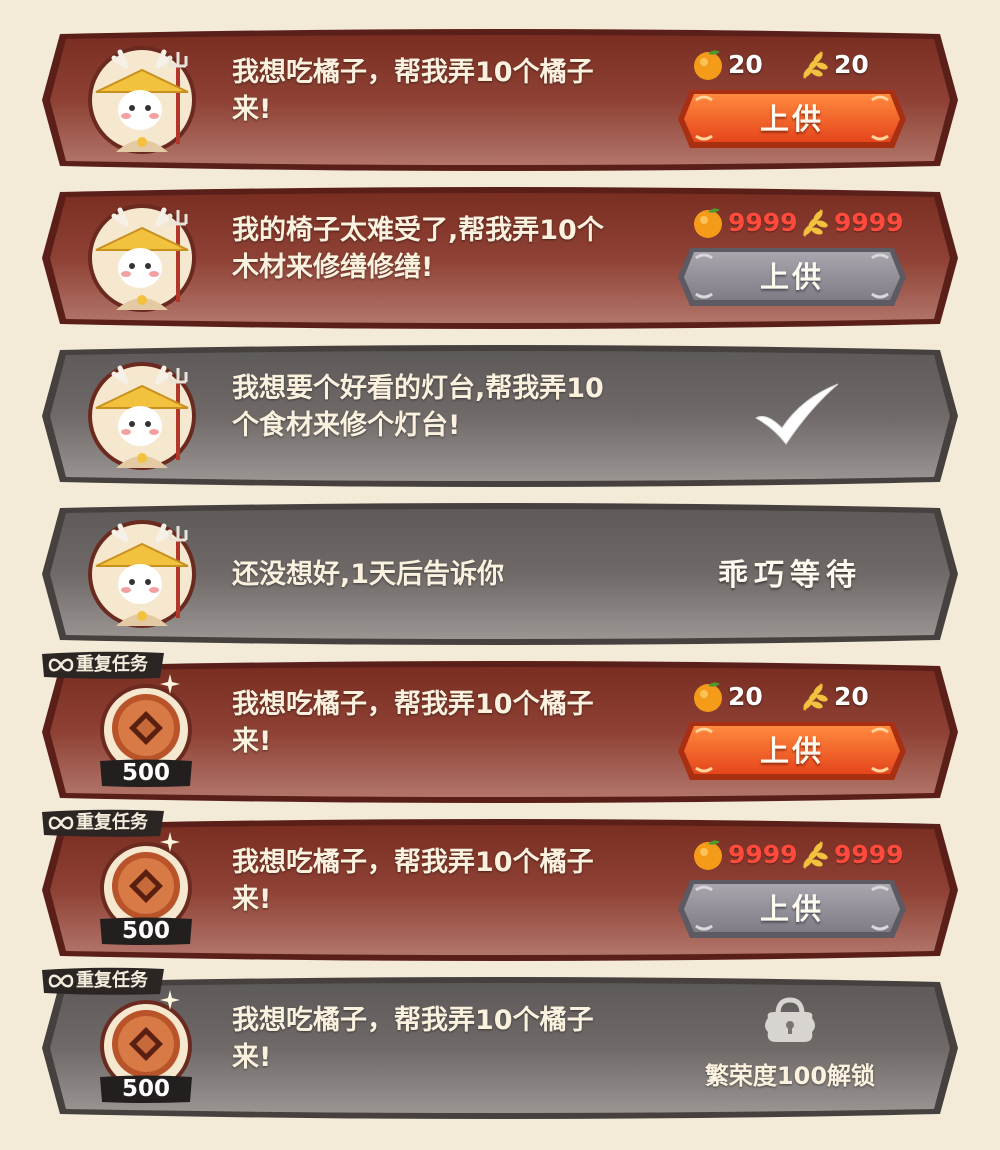 Image resolution: width=1000 pixels, height=1150 pixels. What do you see at coordinates (796, 414) in the screenshot?
I see `checkmark-icon` at bounding box center [796, 414].